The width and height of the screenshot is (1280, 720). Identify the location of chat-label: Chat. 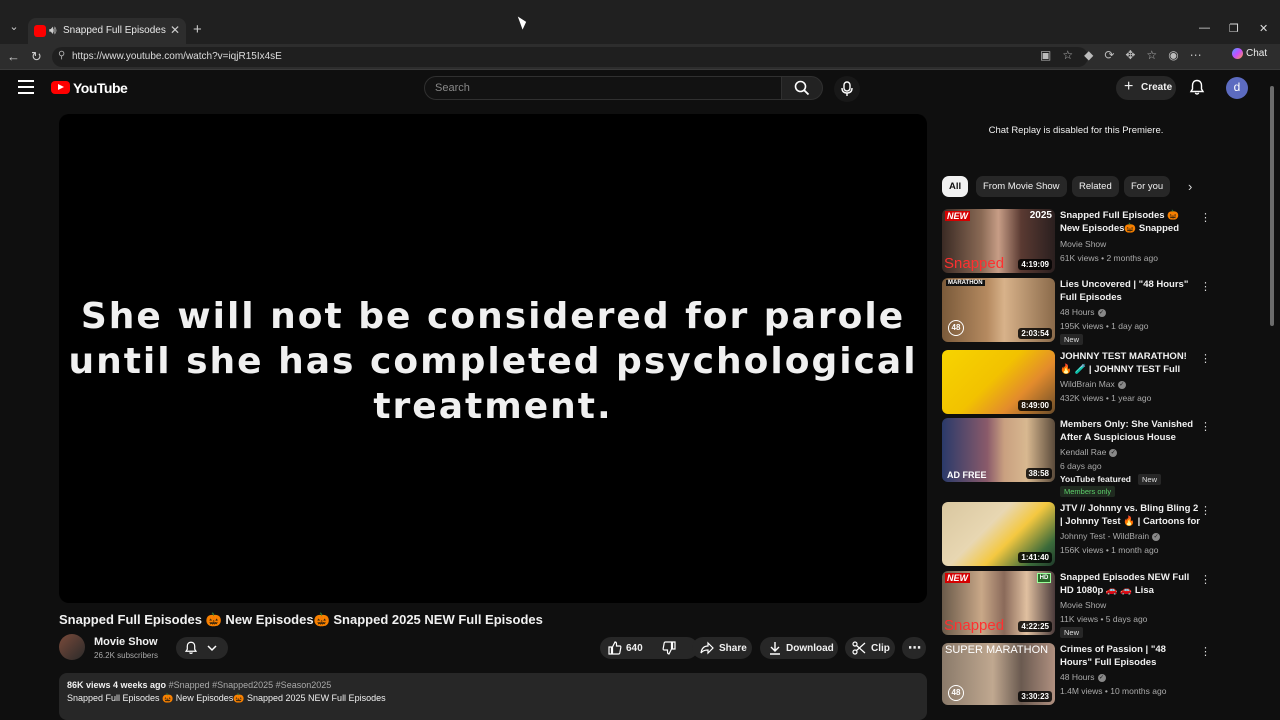
(1257, 54).